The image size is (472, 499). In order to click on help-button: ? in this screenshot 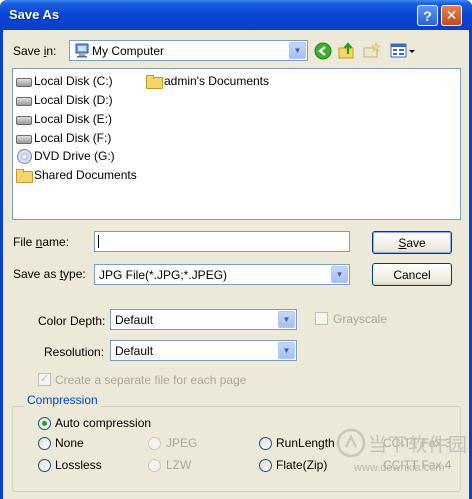, I will do `click(427, 15)`.